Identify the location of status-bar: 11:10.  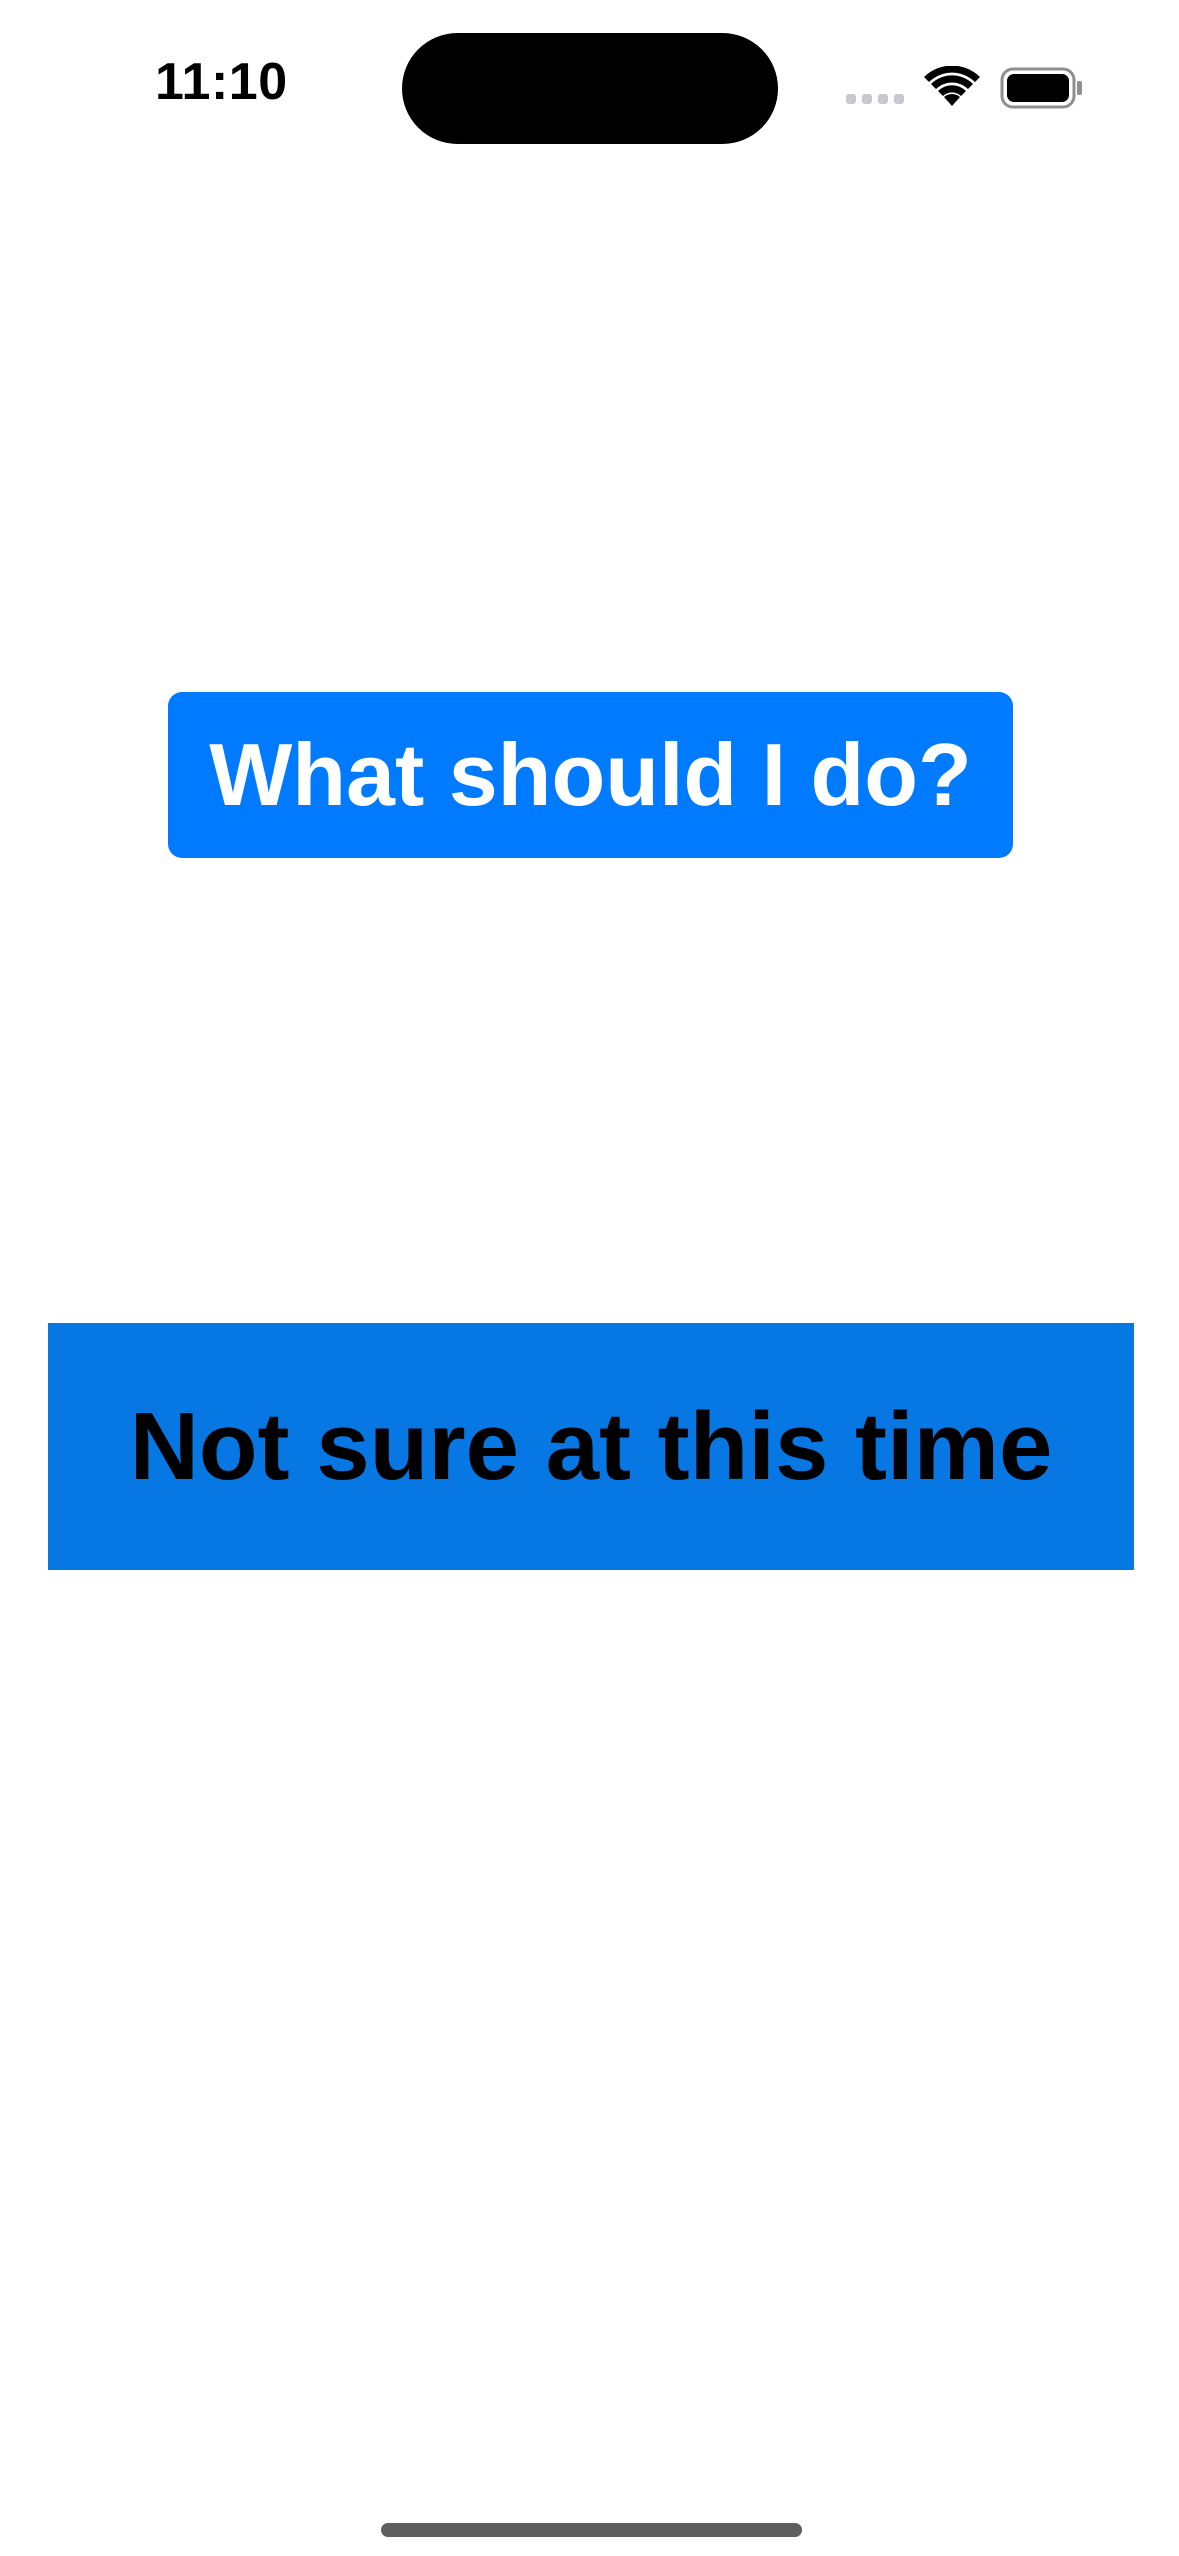
(589, 75).